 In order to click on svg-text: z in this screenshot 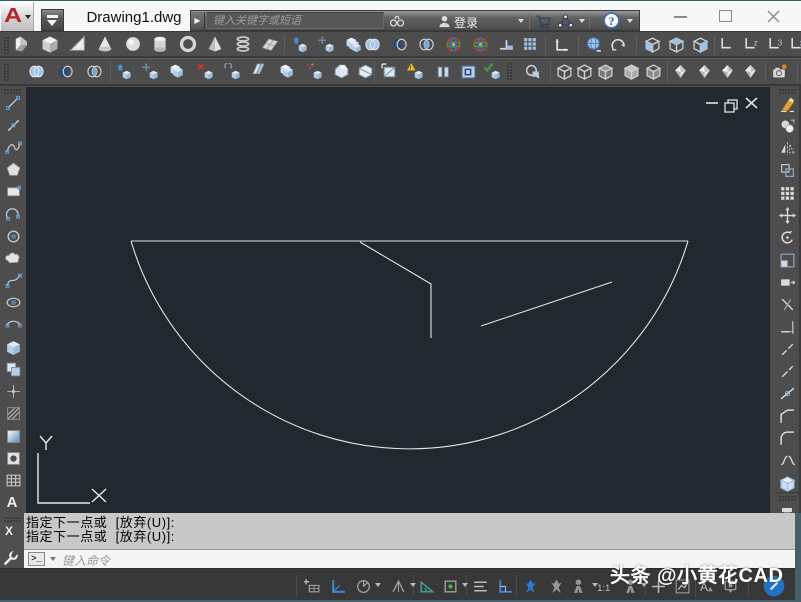, I will do `click(756, 43)`.